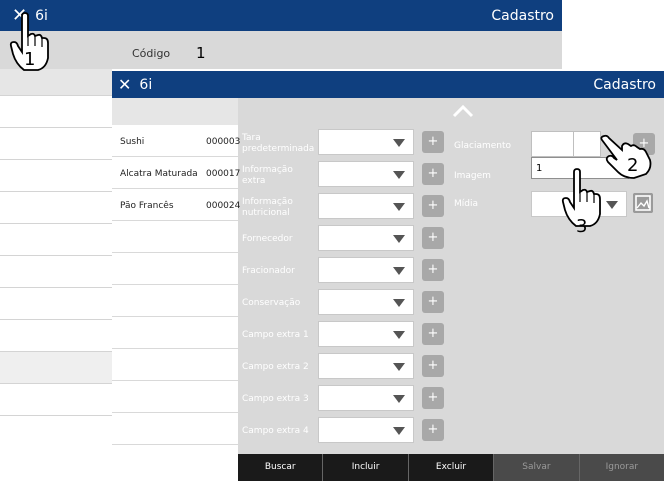  What do you see at coordinates (30, 59) in the screenshot?
I see `step-number: 1` at bounding box center [30, 59].